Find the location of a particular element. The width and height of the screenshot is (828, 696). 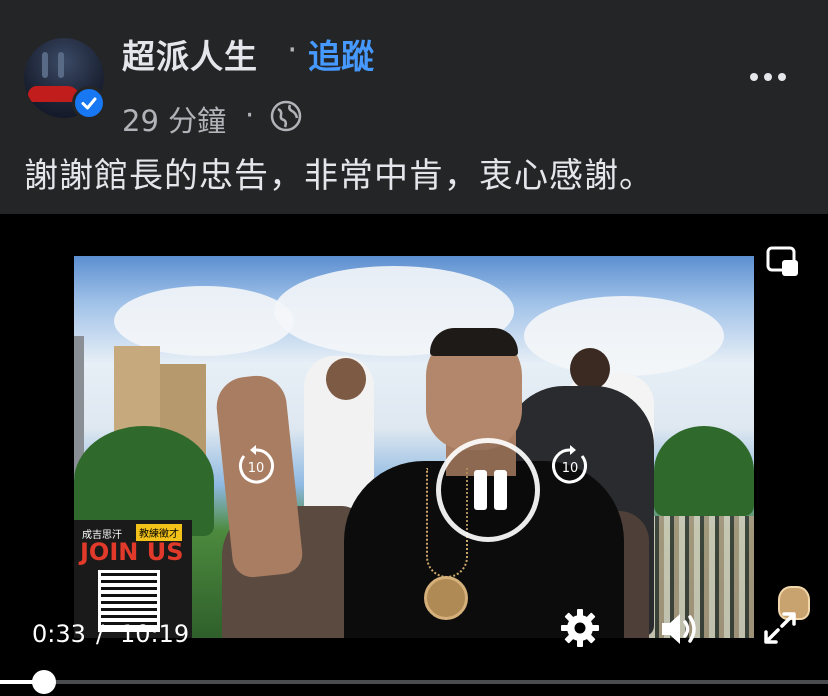

skip-back-10-button: 10 is located at coordinates (256, 466).